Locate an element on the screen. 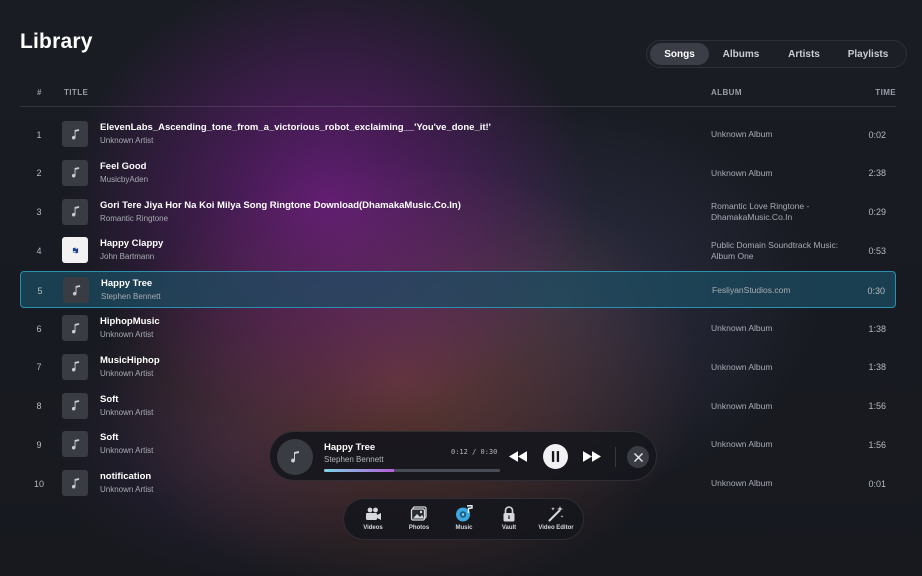 The image size is (922, 576). tab-albums: Albums is located at coordinates (741, 54).